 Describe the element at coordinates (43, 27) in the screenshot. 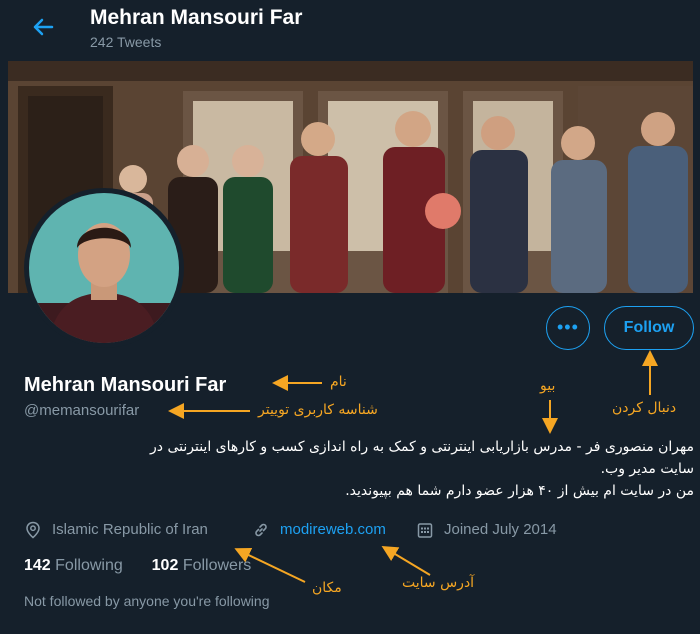

I see `back-arrow-icon` at that location.